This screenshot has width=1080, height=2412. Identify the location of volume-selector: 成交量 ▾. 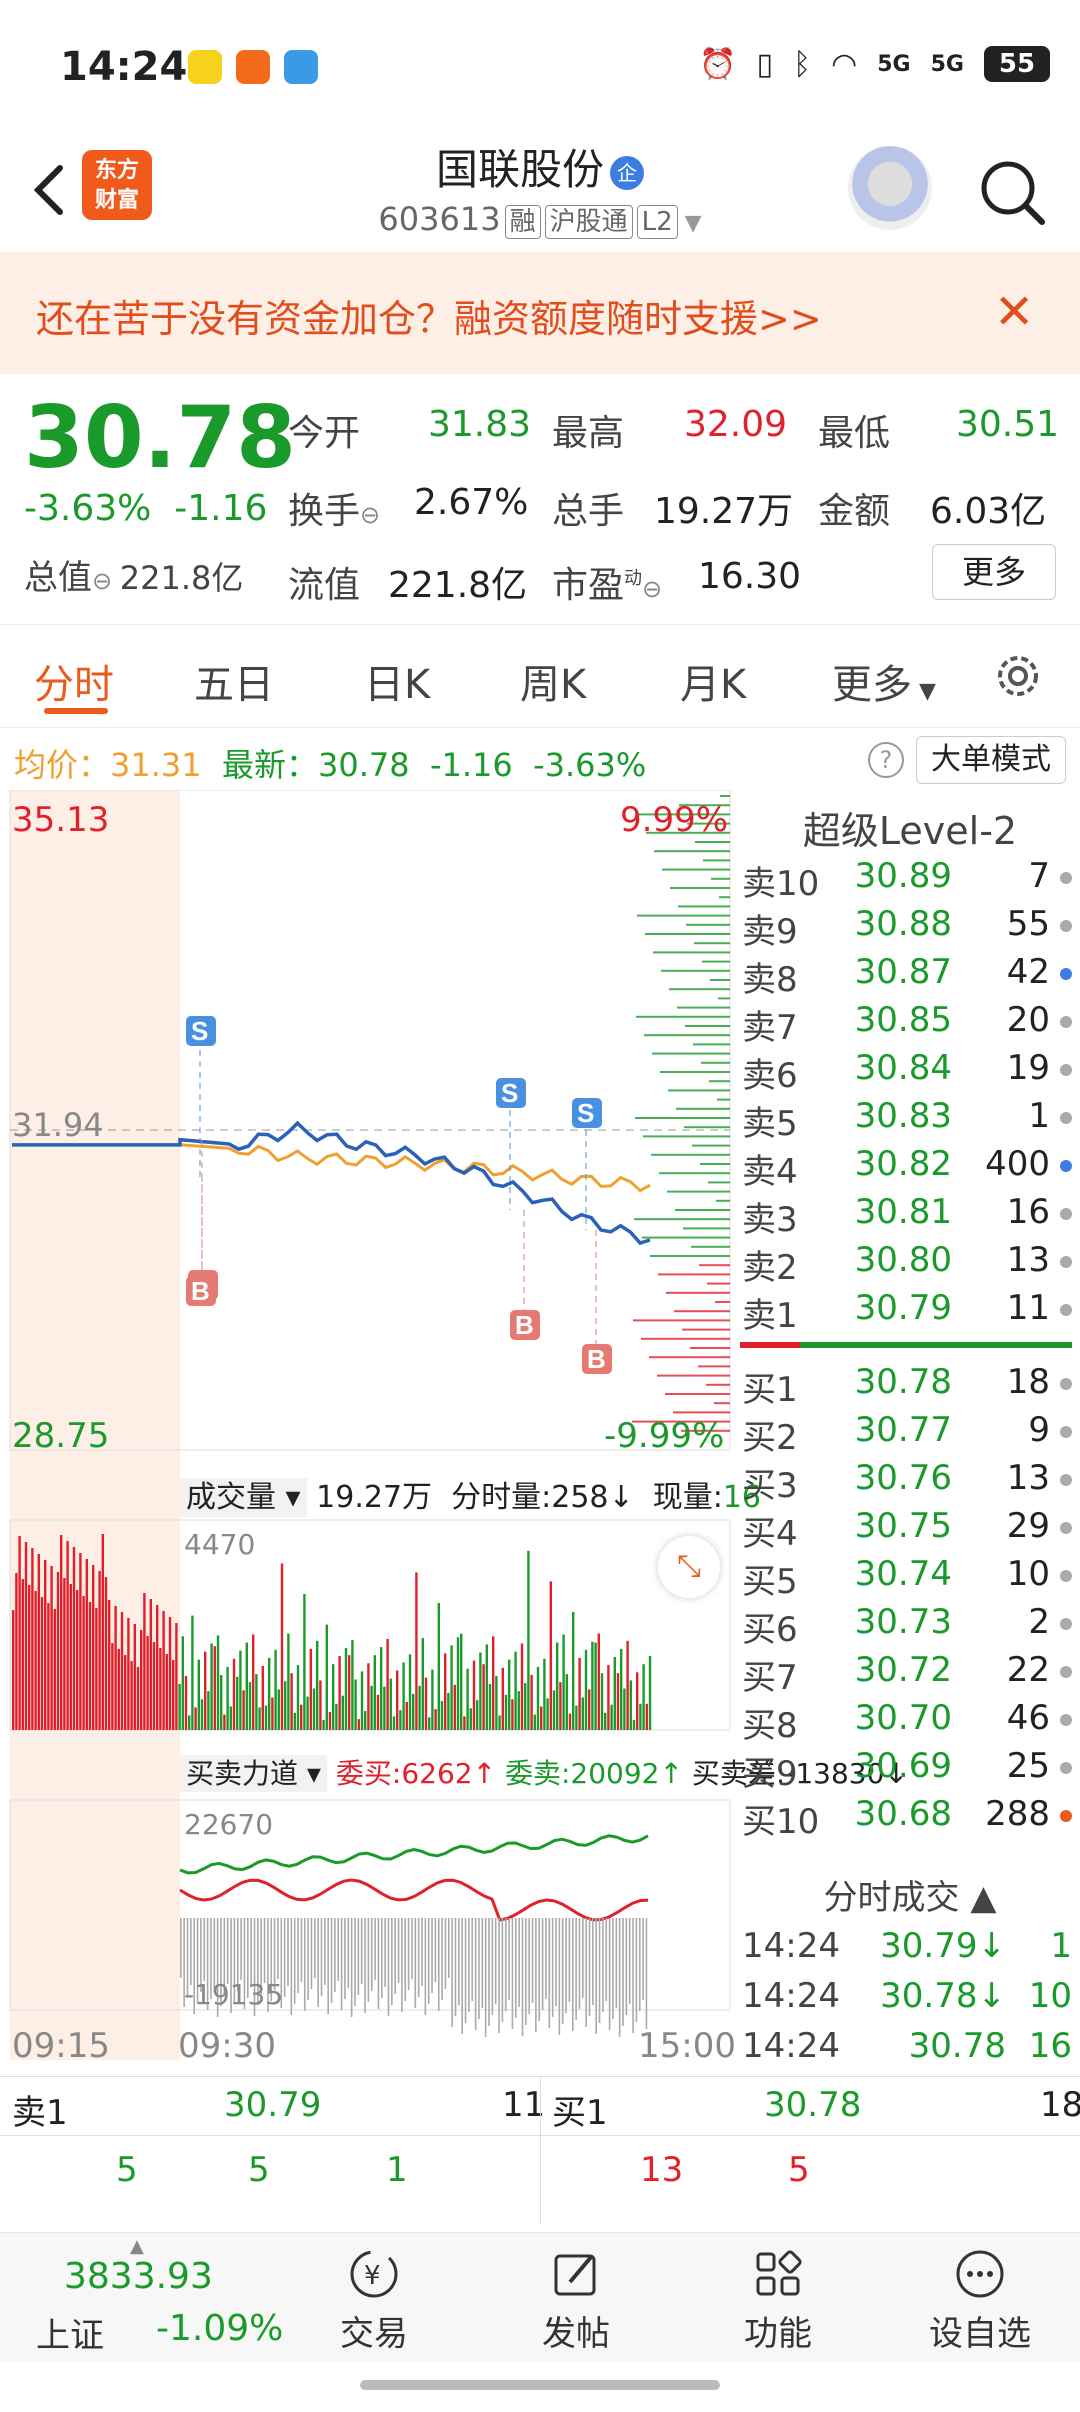
(243, 1497).